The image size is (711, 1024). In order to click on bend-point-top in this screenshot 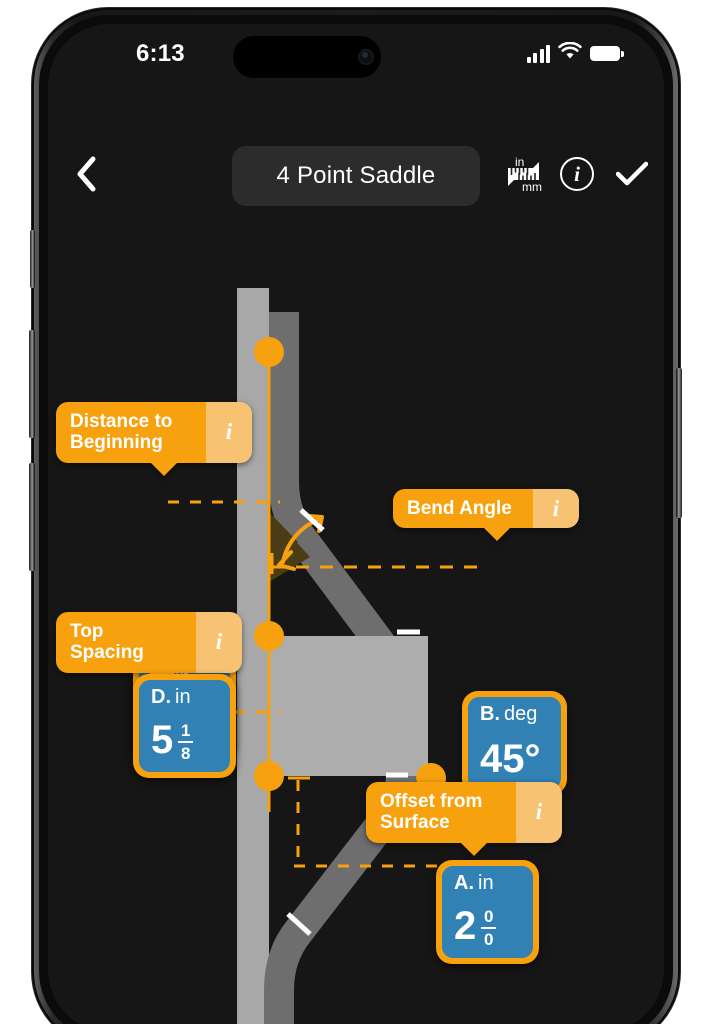, I will do `click(269, 352)`.